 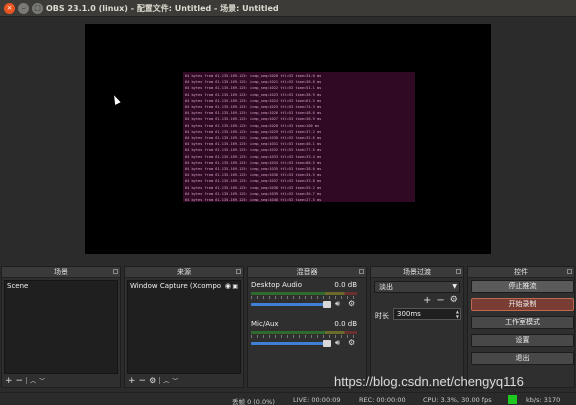 What do you see at coordinates (512, 399) in the screenshot?
I see `stream-health-indicator` at bounding box center [512, 399].